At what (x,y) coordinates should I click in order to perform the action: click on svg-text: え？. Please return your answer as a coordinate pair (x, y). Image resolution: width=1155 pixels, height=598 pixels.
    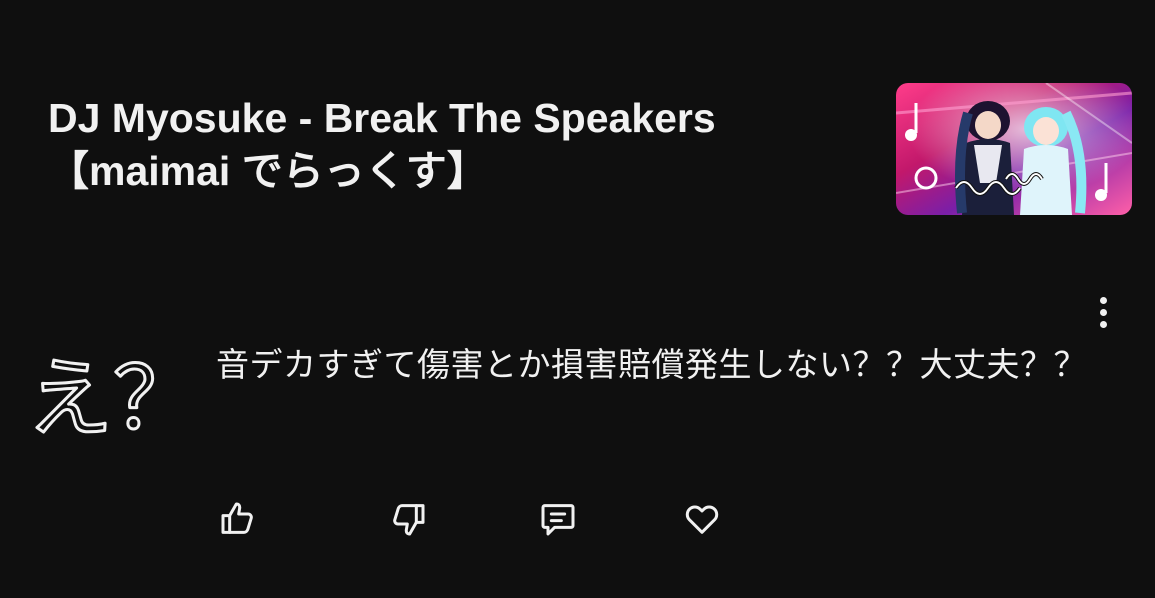
    Looking at the image, I should click on (111, 395).